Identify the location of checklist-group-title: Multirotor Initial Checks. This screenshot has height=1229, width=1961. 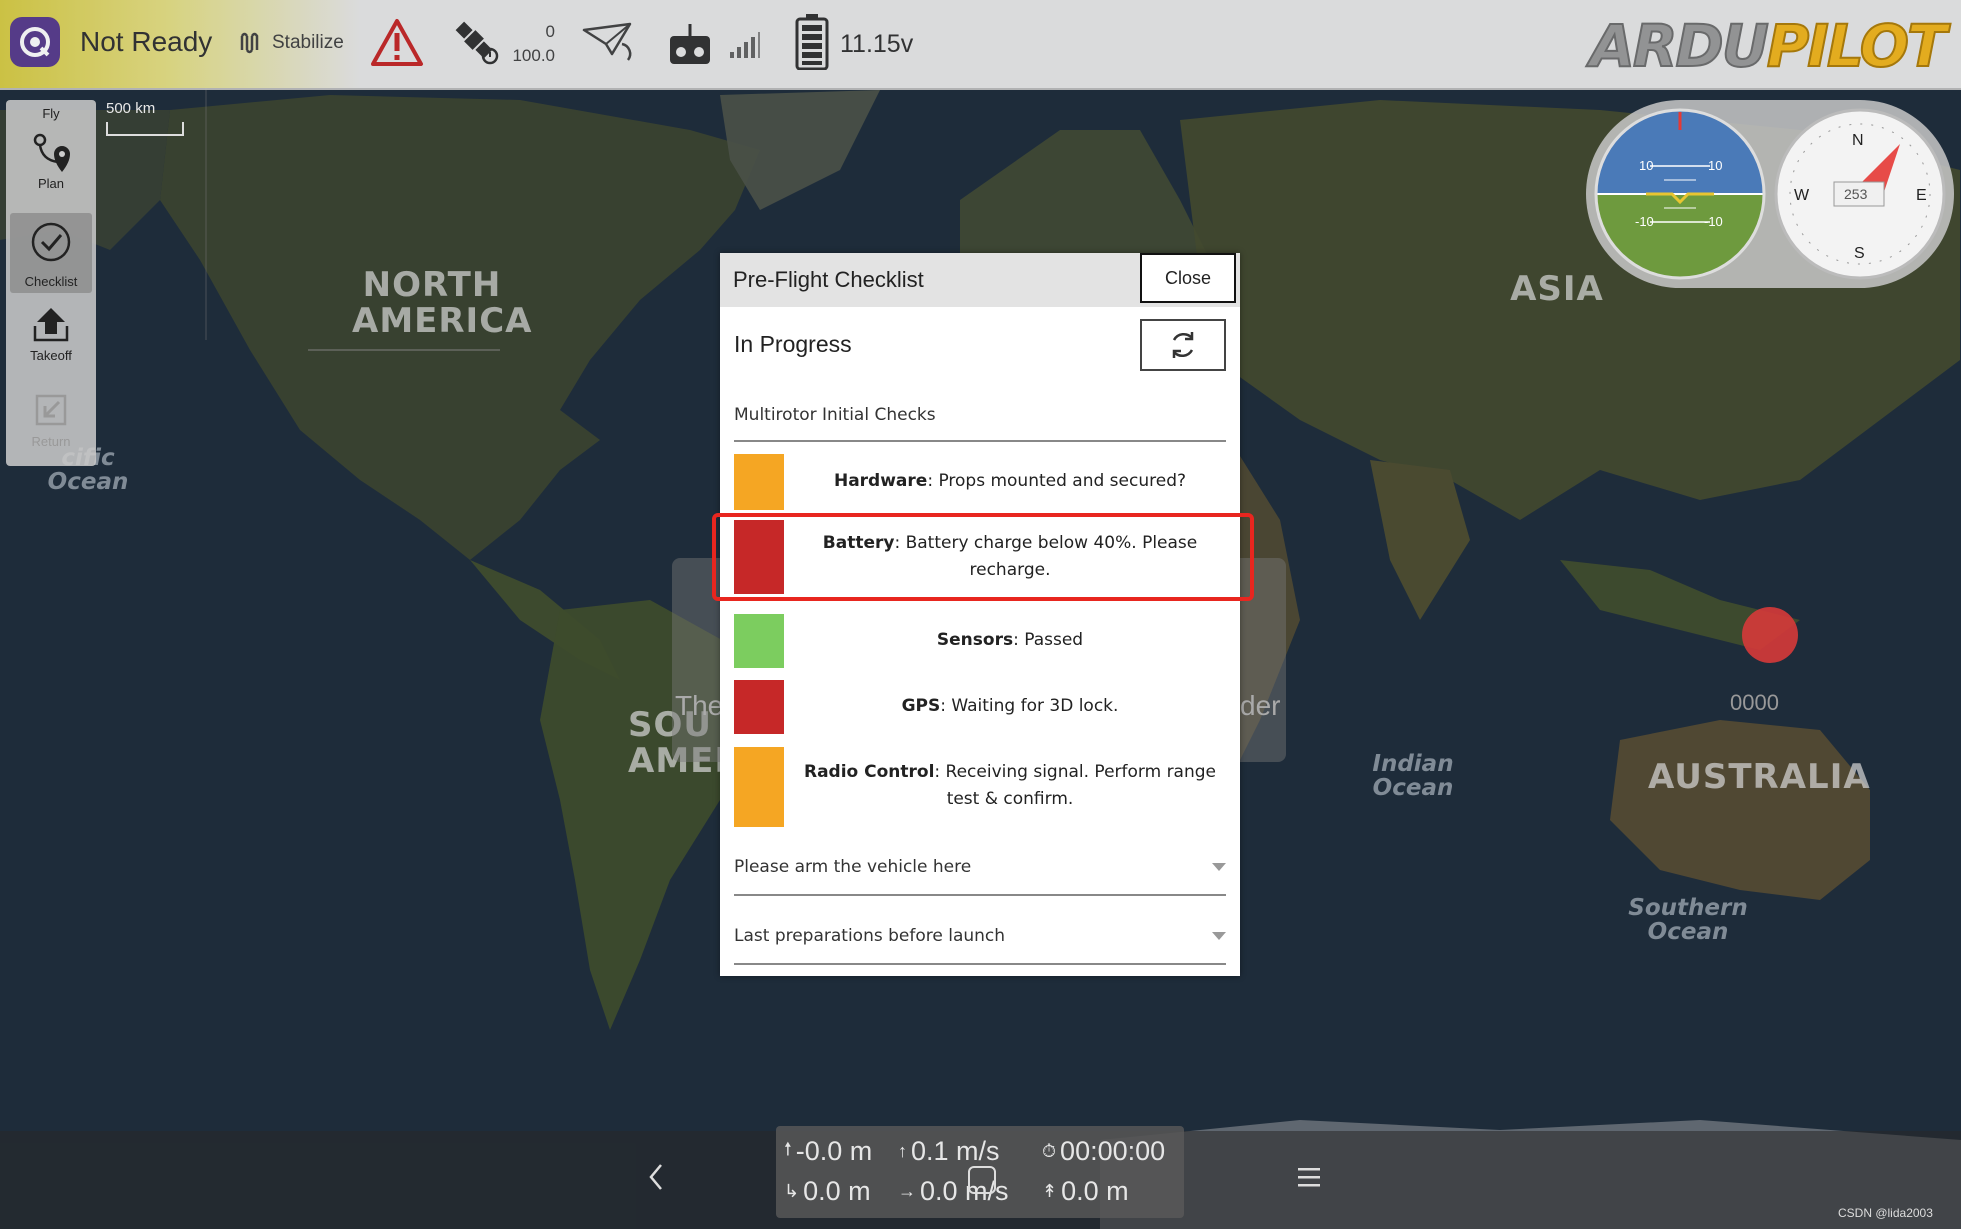
(835, 415).